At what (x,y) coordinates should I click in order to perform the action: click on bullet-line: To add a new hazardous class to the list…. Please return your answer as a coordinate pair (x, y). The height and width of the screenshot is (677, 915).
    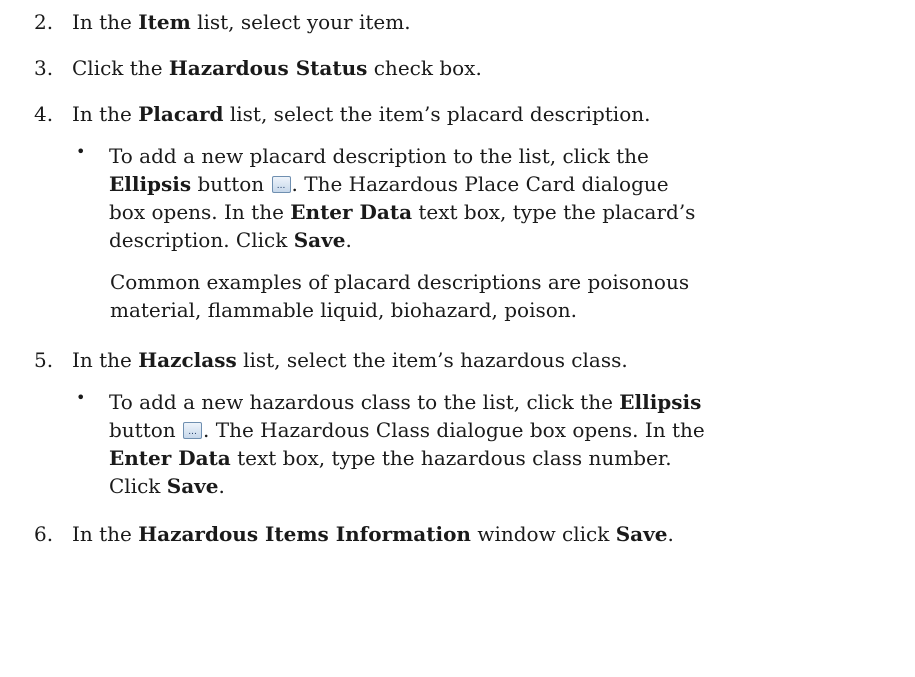
    Looking at the image, I should click on (506, 402).